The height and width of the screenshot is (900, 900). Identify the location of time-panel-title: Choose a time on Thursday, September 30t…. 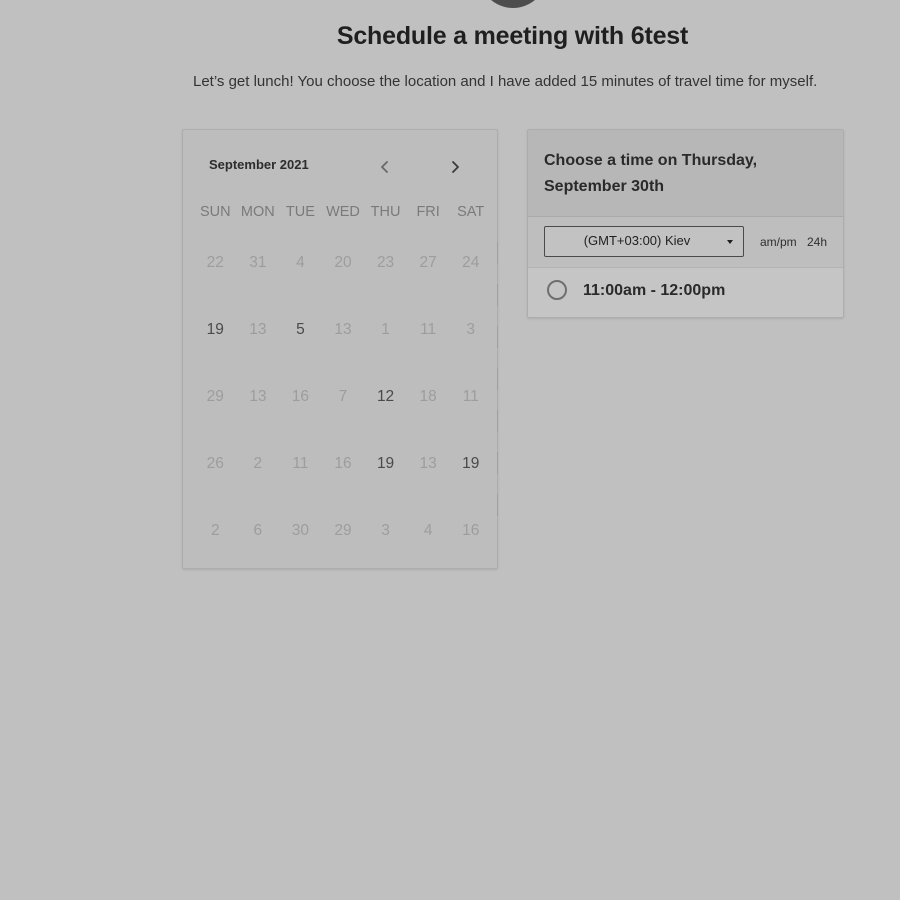
(651, 173).